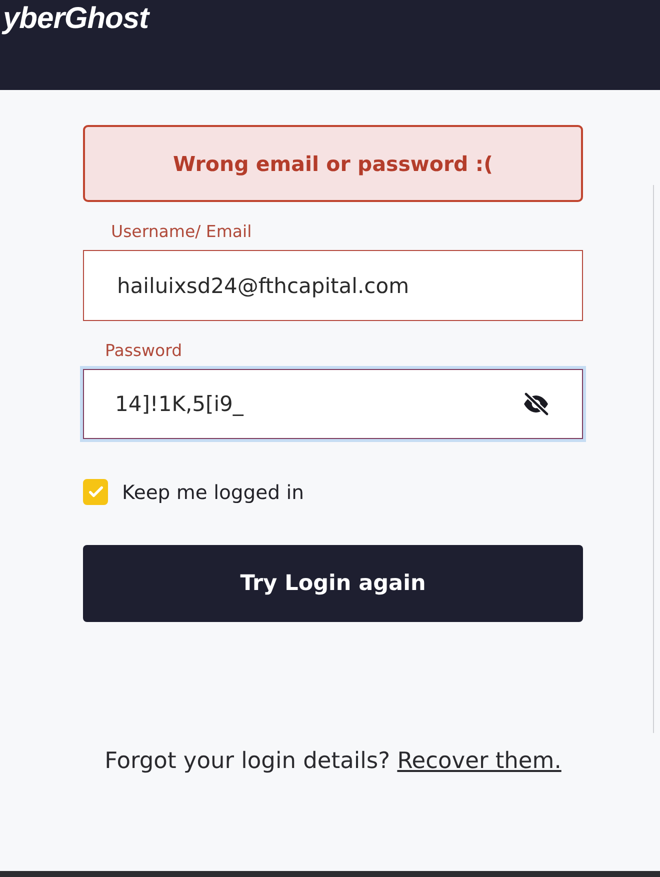  I want to click on password-field: 14]!1K,5[i9_, so click(333, 404).